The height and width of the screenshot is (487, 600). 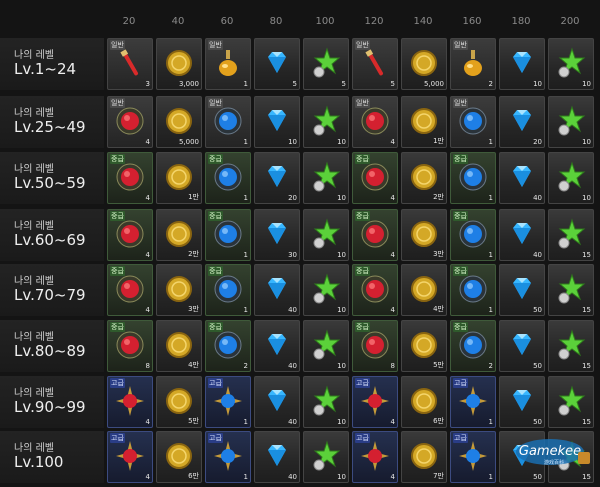 What do you see at coordinates (554, 462) in the screenshot?
I see `watermark-subtitle: 游戏百科` at bounding box center [554, 462].